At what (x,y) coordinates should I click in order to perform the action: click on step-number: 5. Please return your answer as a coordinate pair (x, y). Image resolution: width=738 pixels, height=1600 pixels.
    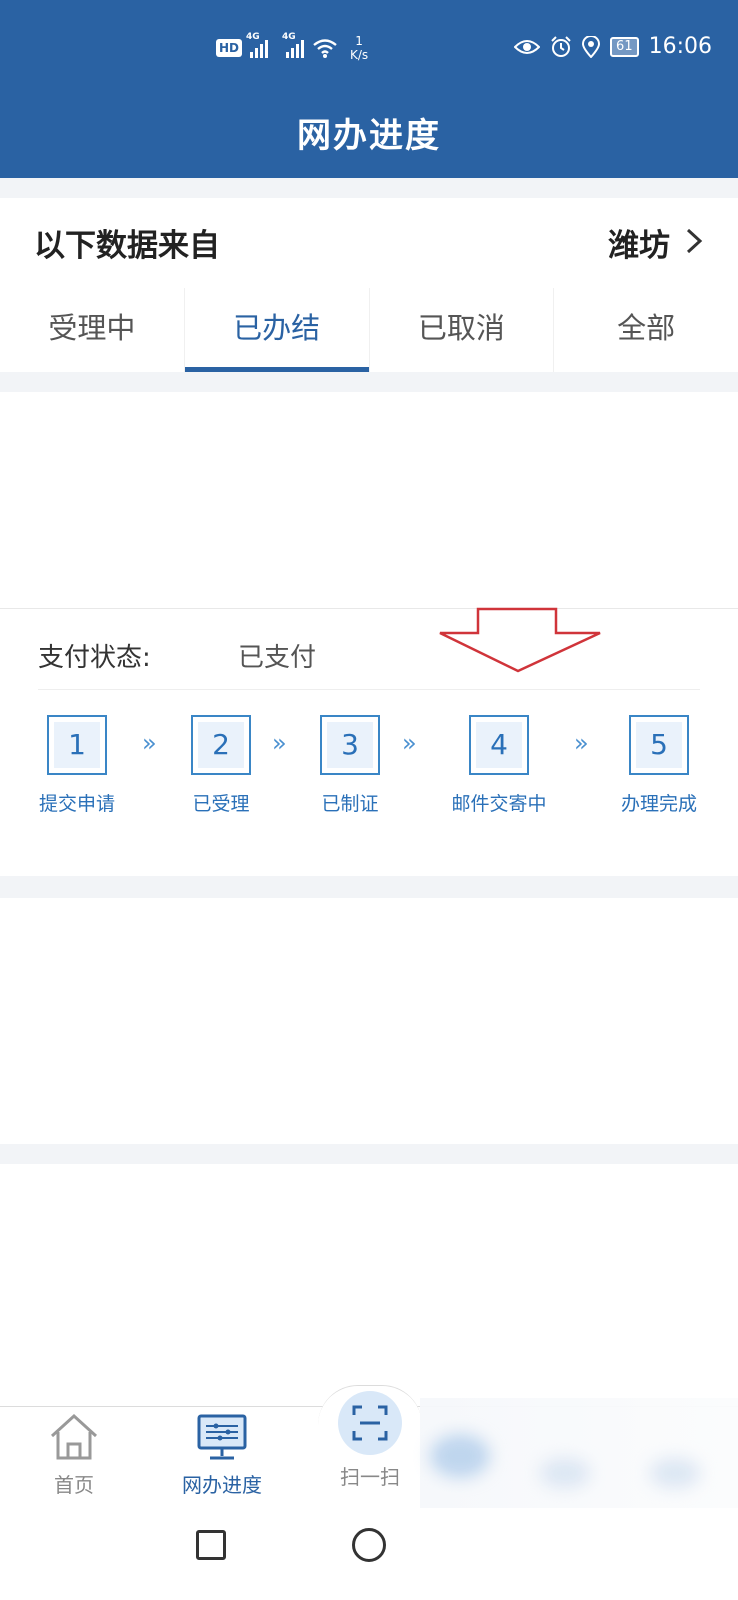
    Looking at the image, I should click on (659, 745).